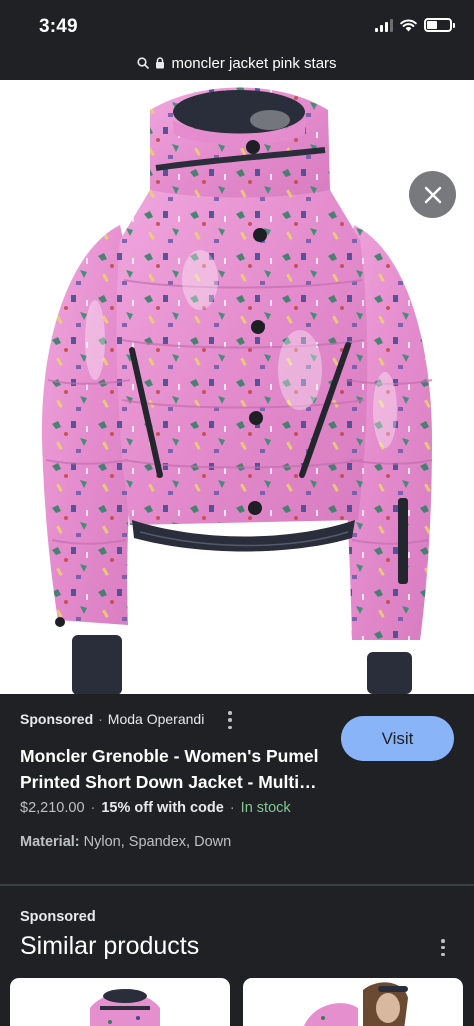 The image size is (474, 1026). I want to click on price-line: $2,210.00 · 15% off with code · In stock, so click(155, 808).